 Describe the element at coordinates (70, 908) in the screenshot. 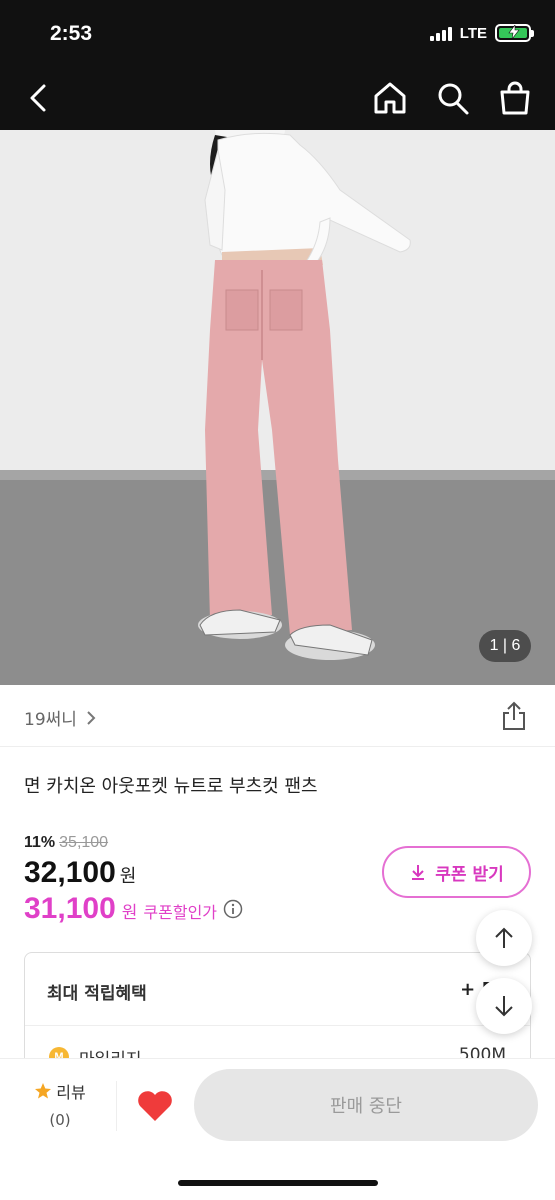

I see `coupon-price: 31,100` at that location.